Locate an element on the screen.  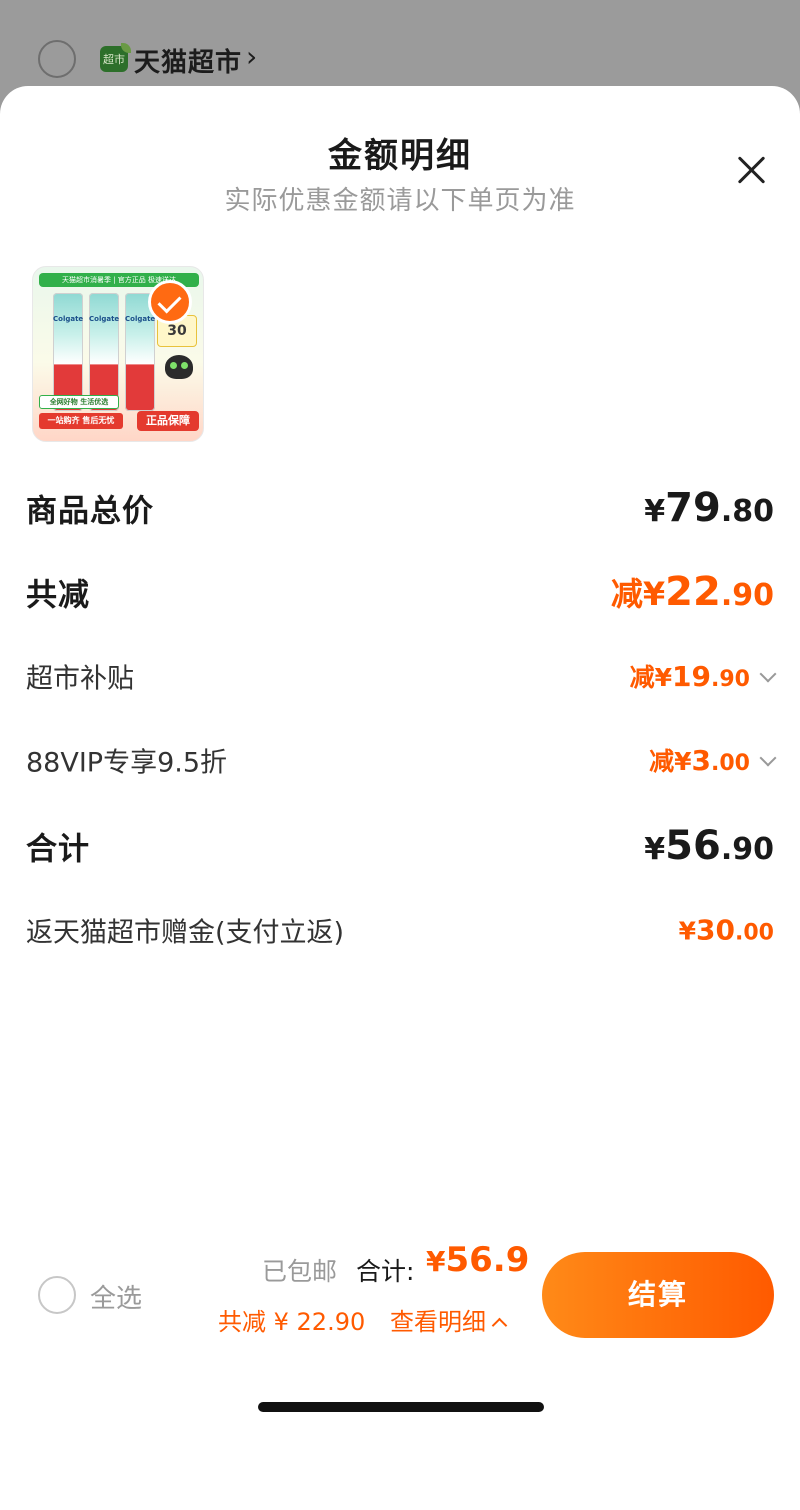
tmall-supermarket-logo-icon: 超市 is located at coordinates (115, 57).